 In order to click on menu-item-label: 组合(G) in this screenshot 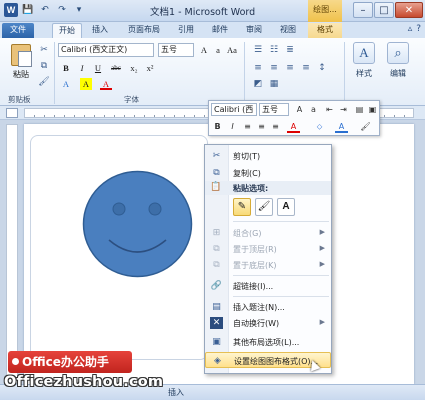, I will do `click(247, 233)`.